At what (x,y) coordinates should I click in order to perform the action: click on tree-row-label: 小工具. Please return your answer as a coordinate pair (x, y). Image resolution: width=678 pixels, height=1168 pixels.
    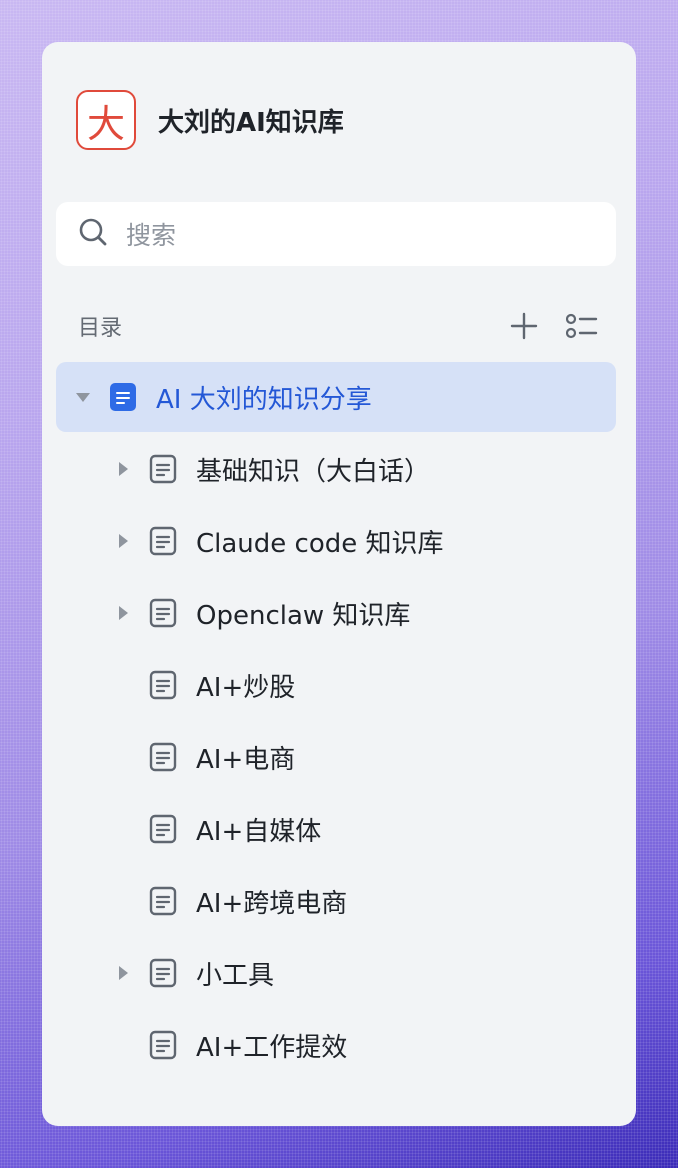
    Looking at the image, I should click on (235, 975).